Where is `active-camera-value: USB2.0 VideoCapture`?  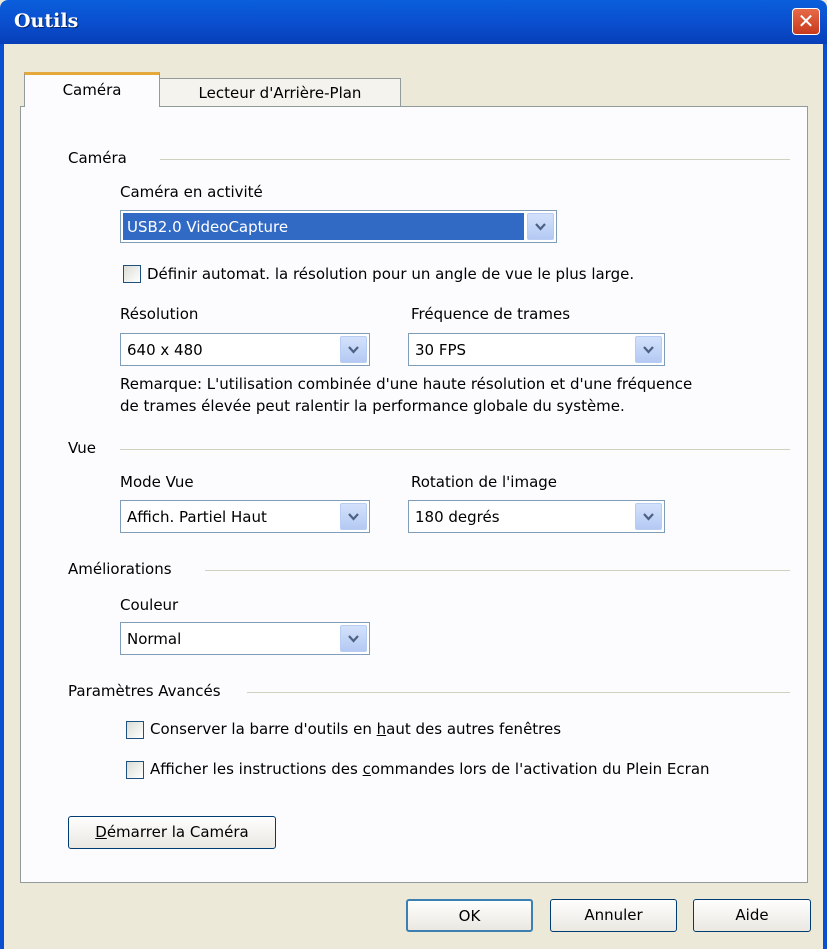
active-camera-value: USB2.0 VideoCapture is located at coordinates (208, 227).